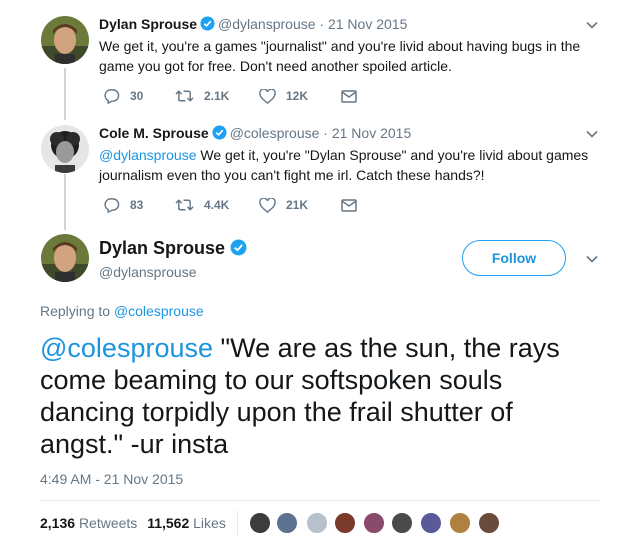 The width and height of the screenshot is (640, 546). I want to click on replying-to: Replying to @colesprouse, so click(122, 311).